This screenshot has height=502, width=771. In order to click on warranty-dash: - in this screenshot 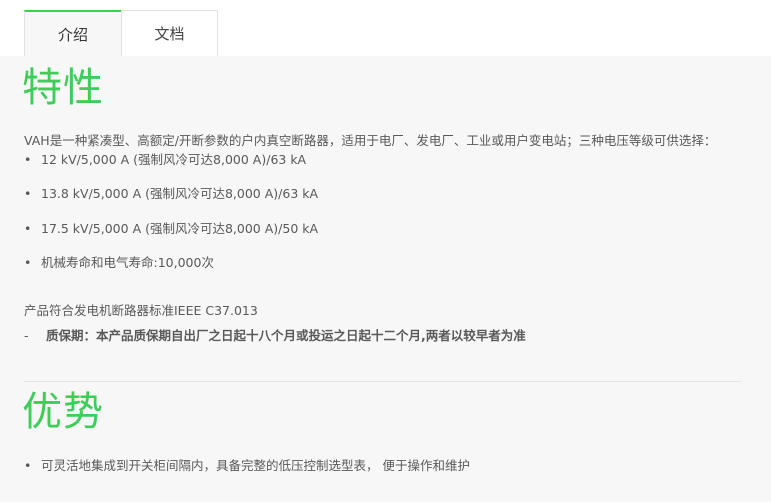, I will do `click(26, 335)`.